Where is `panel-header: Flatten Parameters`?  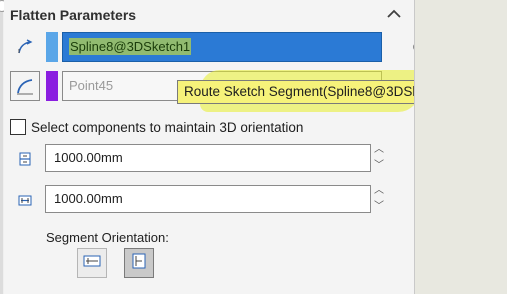
panel-header: Flatten Parameters is located at coordinates (209, 15).